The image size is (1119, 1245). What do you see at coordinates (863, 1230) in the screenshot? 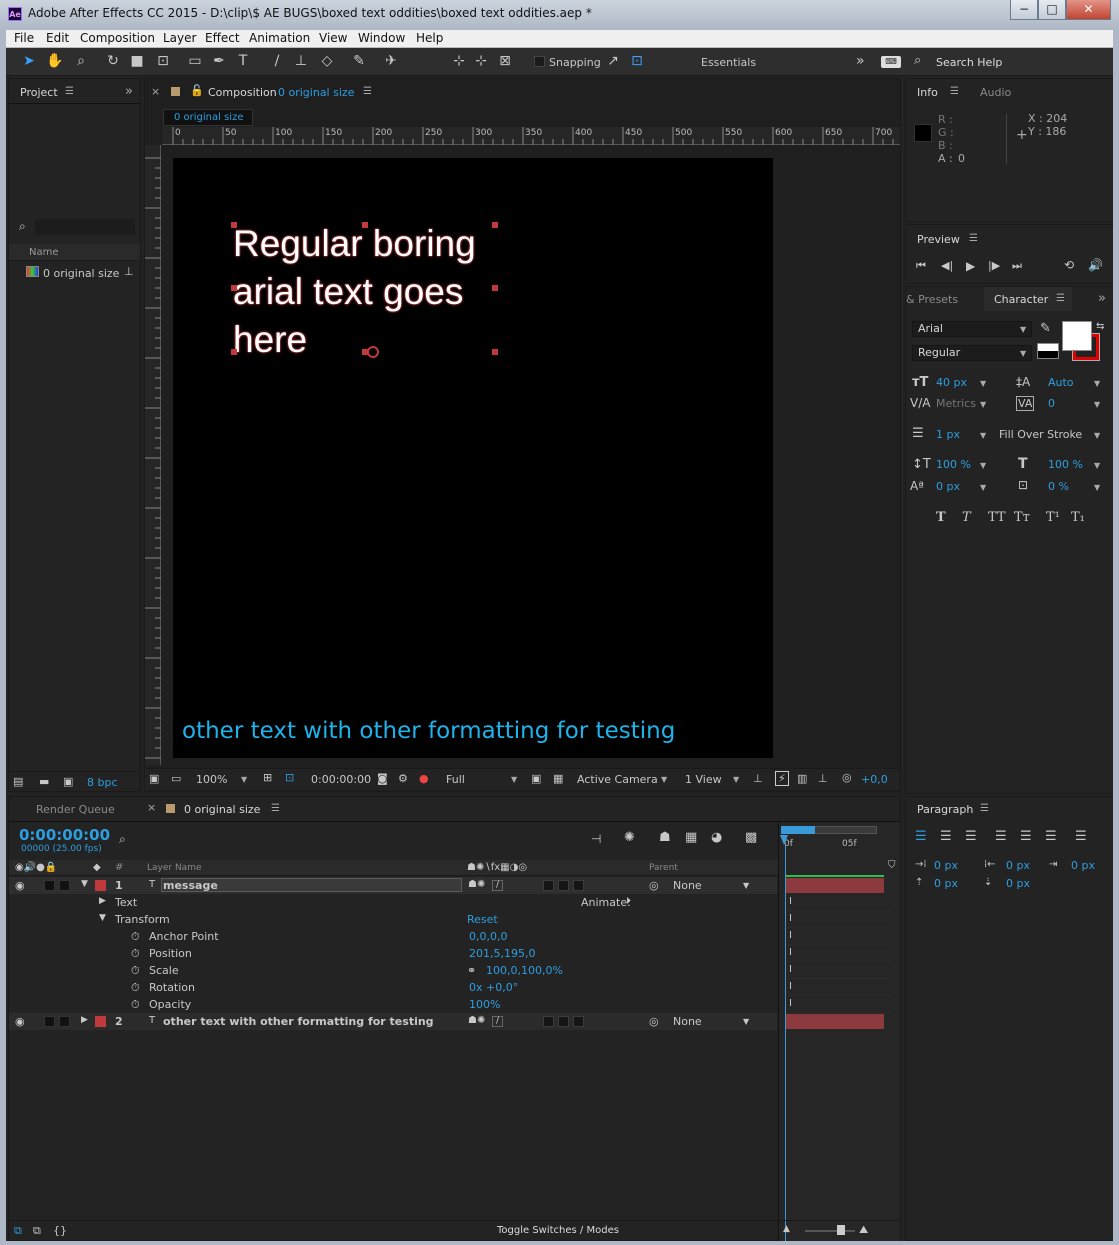
I see `zoom-in-icon: ⛰` at bounding box center [863, 1230].